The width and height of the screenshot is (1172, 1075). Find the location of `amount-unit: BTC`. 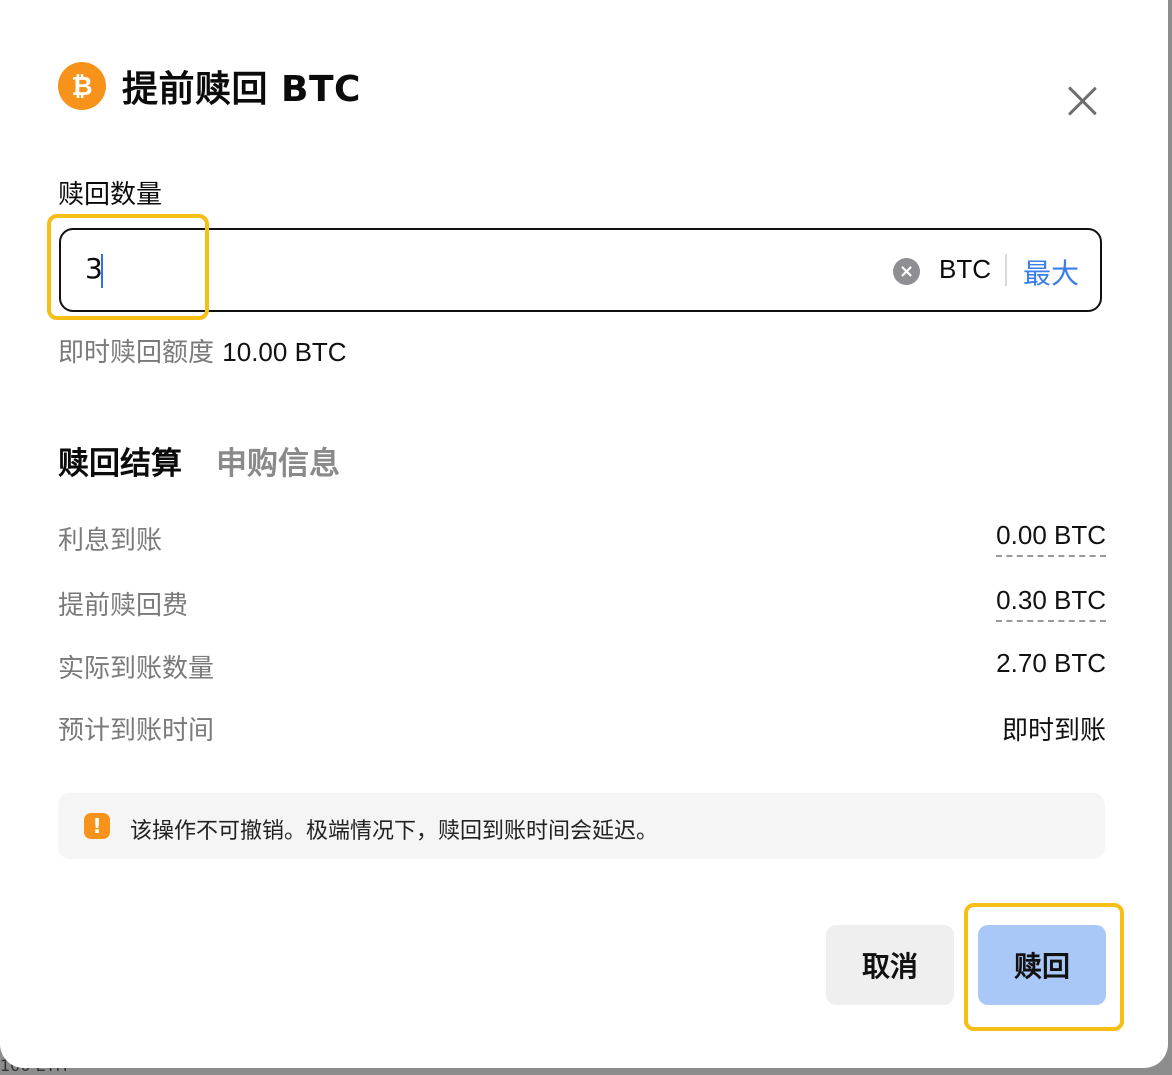

amount-unit: BTC is located at coordinates (965, 269).